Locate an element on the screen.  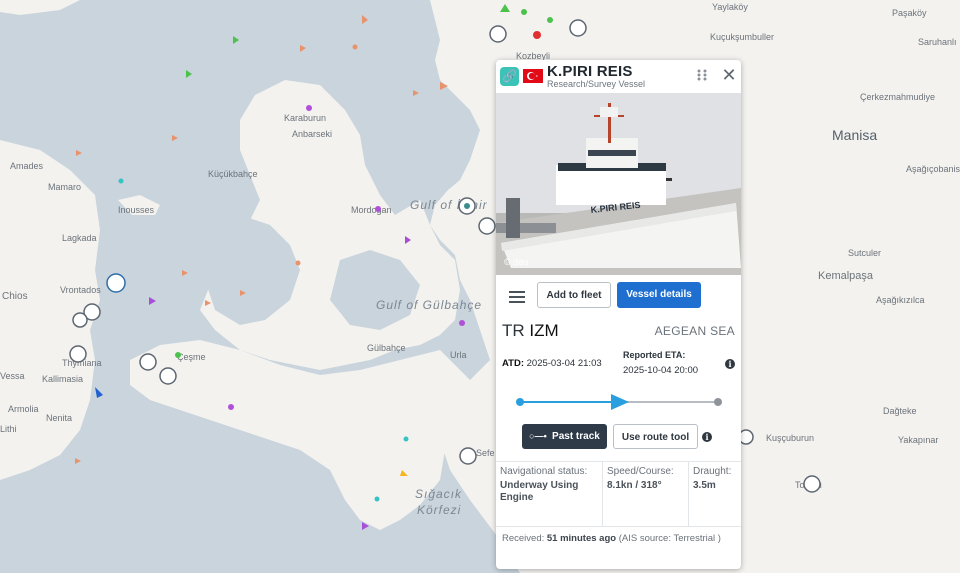
map-label-pasakoy: Paşaköy is located at coordinates (909, 13).